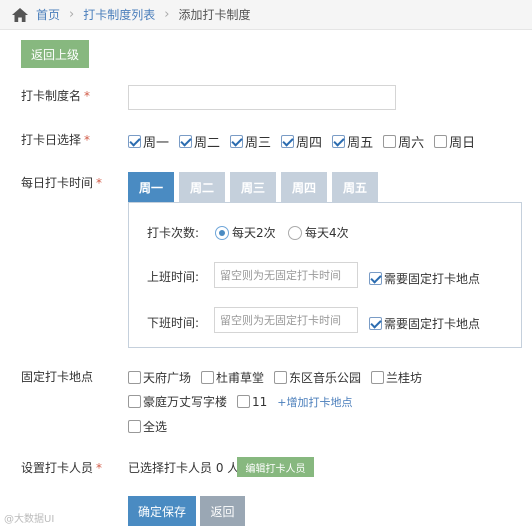 This screenshot has height=531, width=532. I want to click on location-haoting: 豪庭万丈写字楼, so click(177, 401).